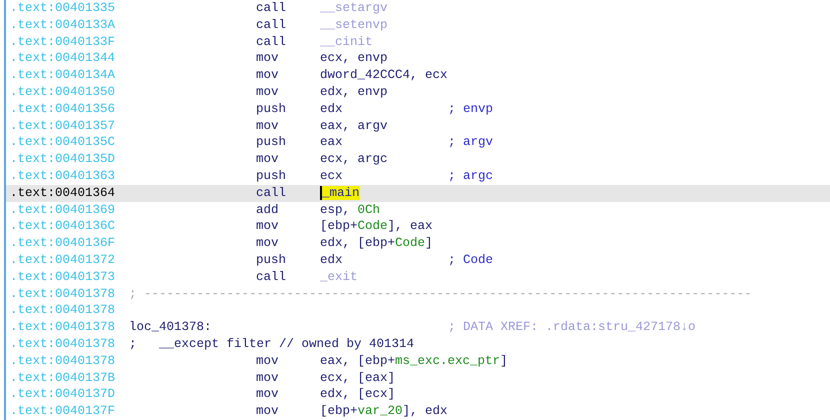  Describe the element at coordinates (418, 109) in the screenshot. I see `disassembly-line: .text:00401356 push edx ; envp` at that location.